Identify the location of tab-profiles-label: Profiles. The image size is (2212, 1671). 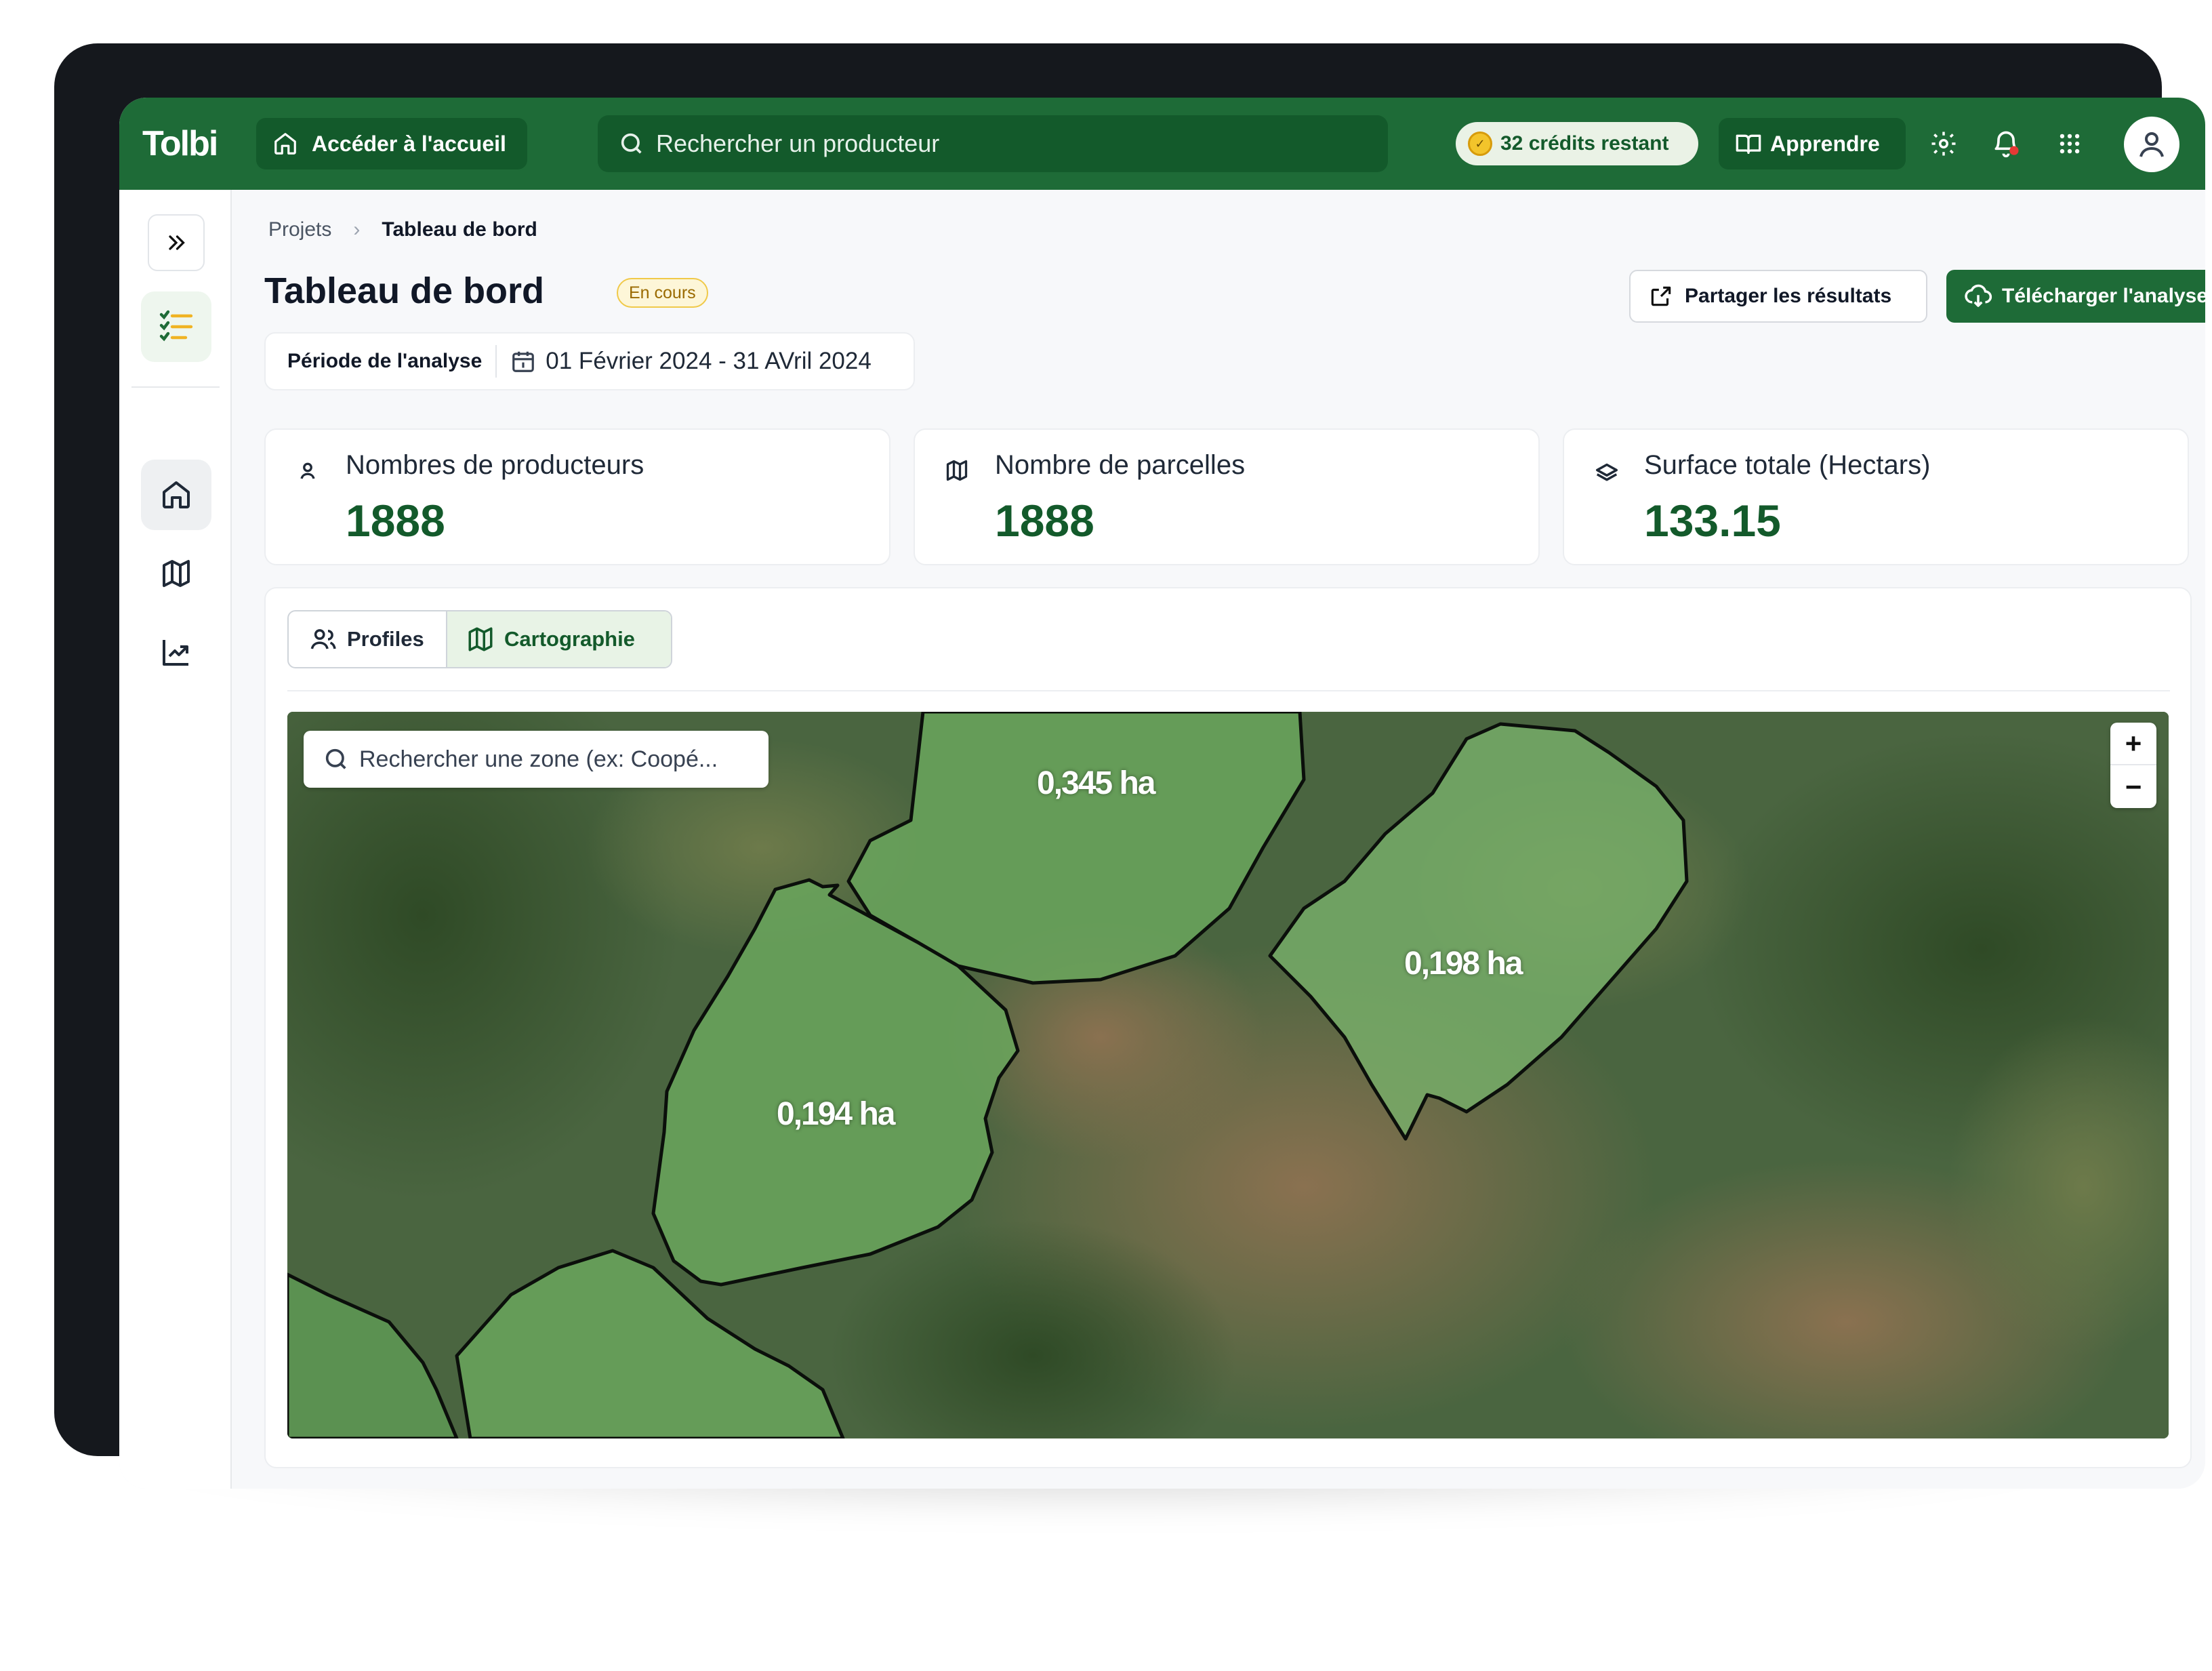
(385, 639).